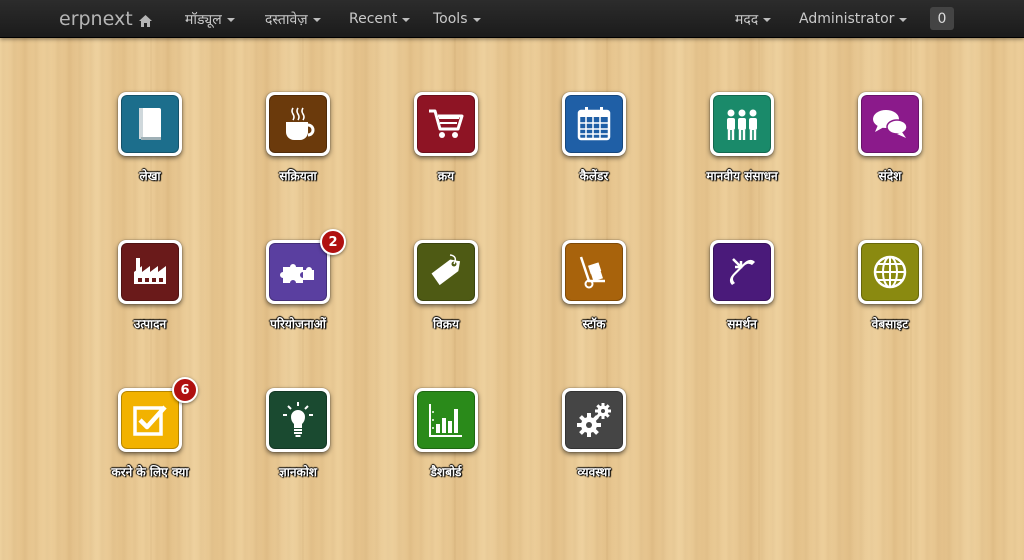 This screenshot has width=1024, height=560. I want to click on gears-icon, so click(594, 420).